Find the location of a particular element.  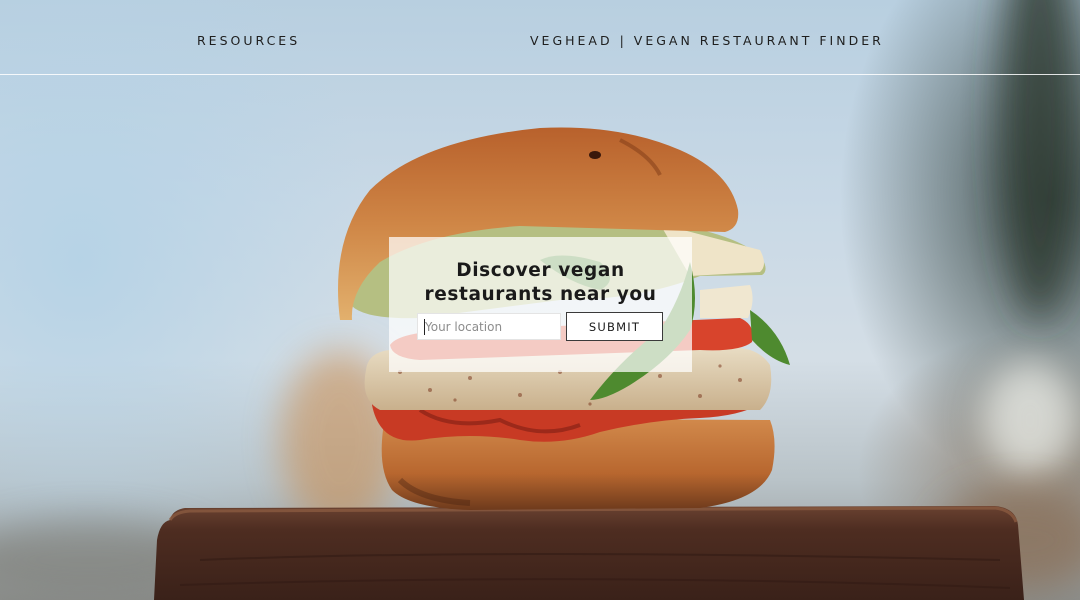

search-heading-line-2: restaurants near you is located at coordinates (540, 294).